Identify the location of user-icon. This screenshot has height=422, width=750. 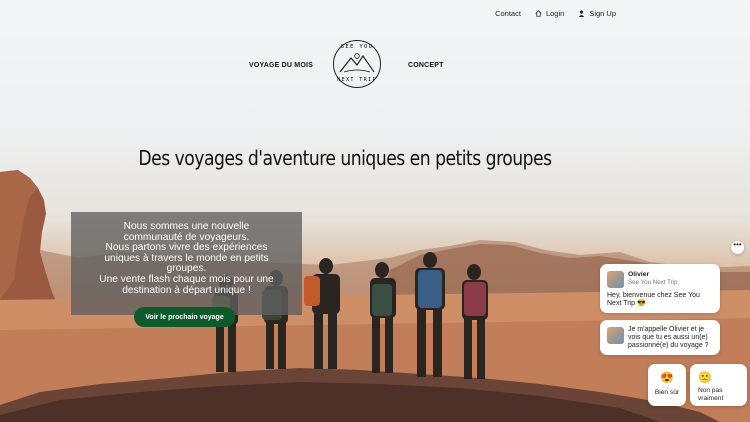
(582, 13).